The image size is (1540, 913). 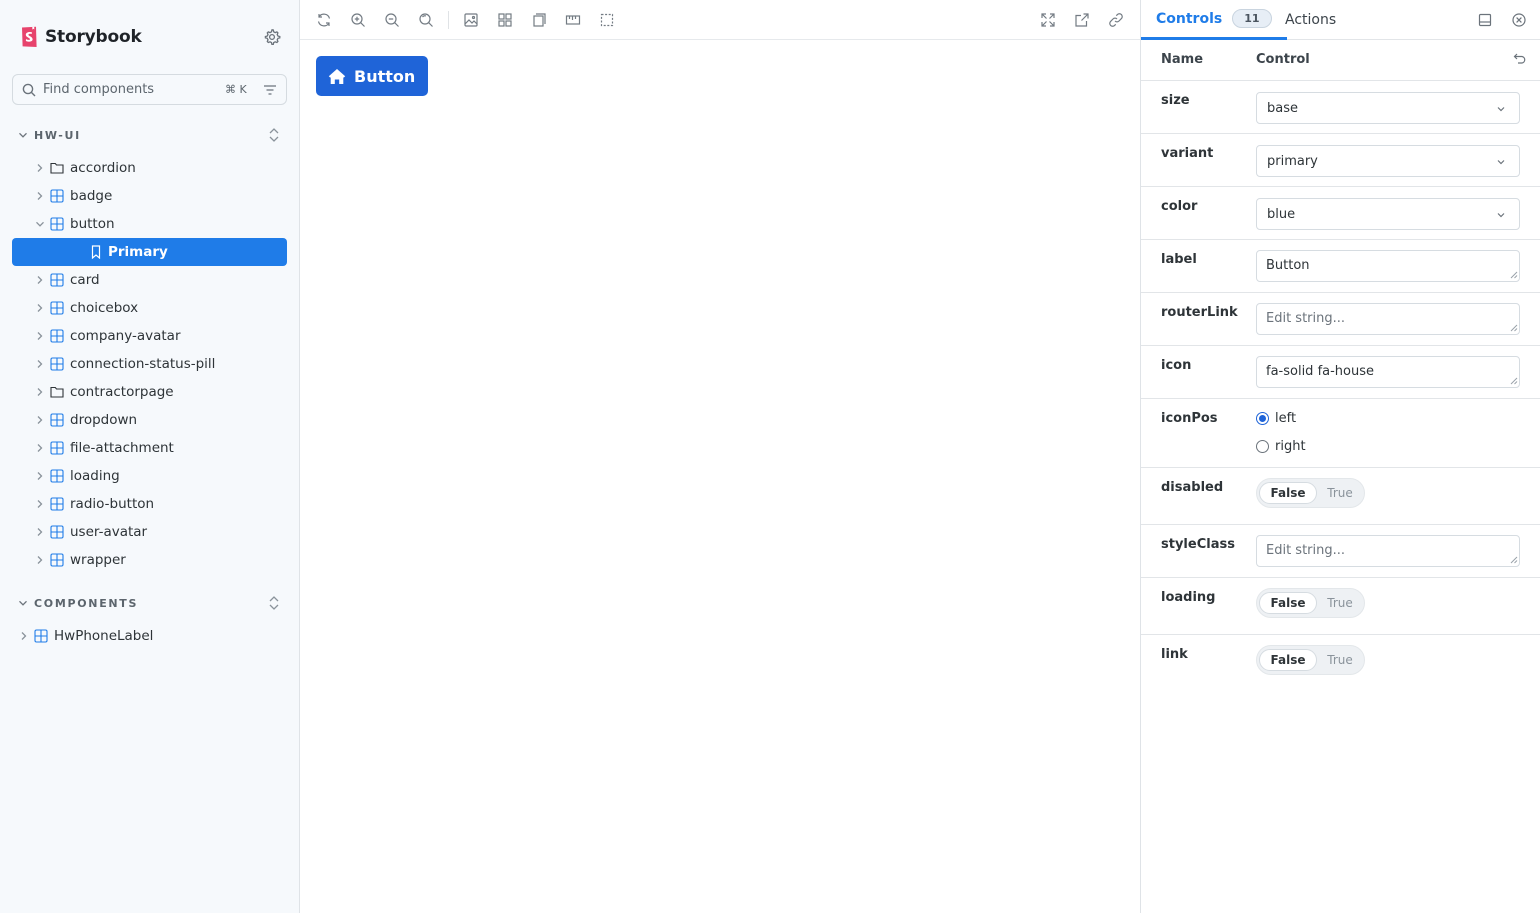 What do you see at coordinates (372, 76) in the screenshot?
I see `preview-button: Button` at bounding box center [372, 76].